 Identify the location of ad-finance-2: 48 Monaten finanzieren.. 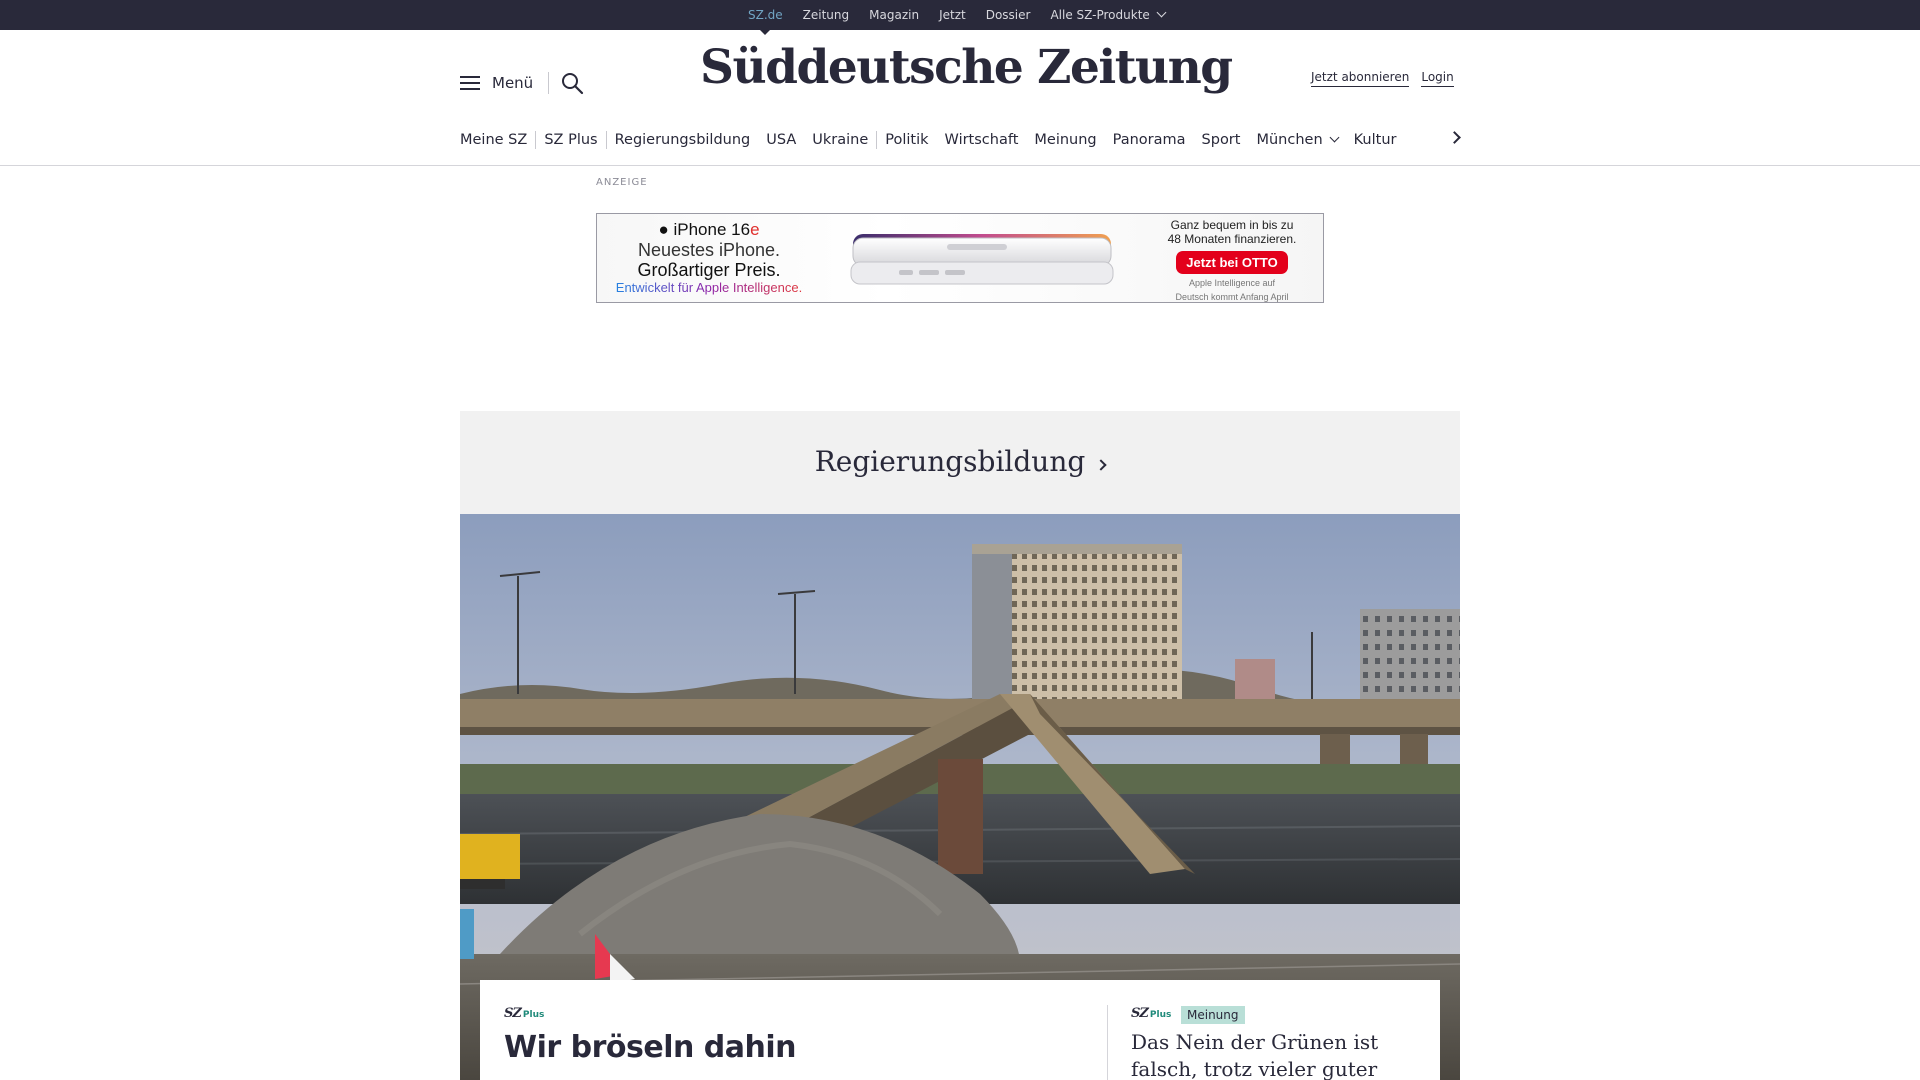
(1232, 239).